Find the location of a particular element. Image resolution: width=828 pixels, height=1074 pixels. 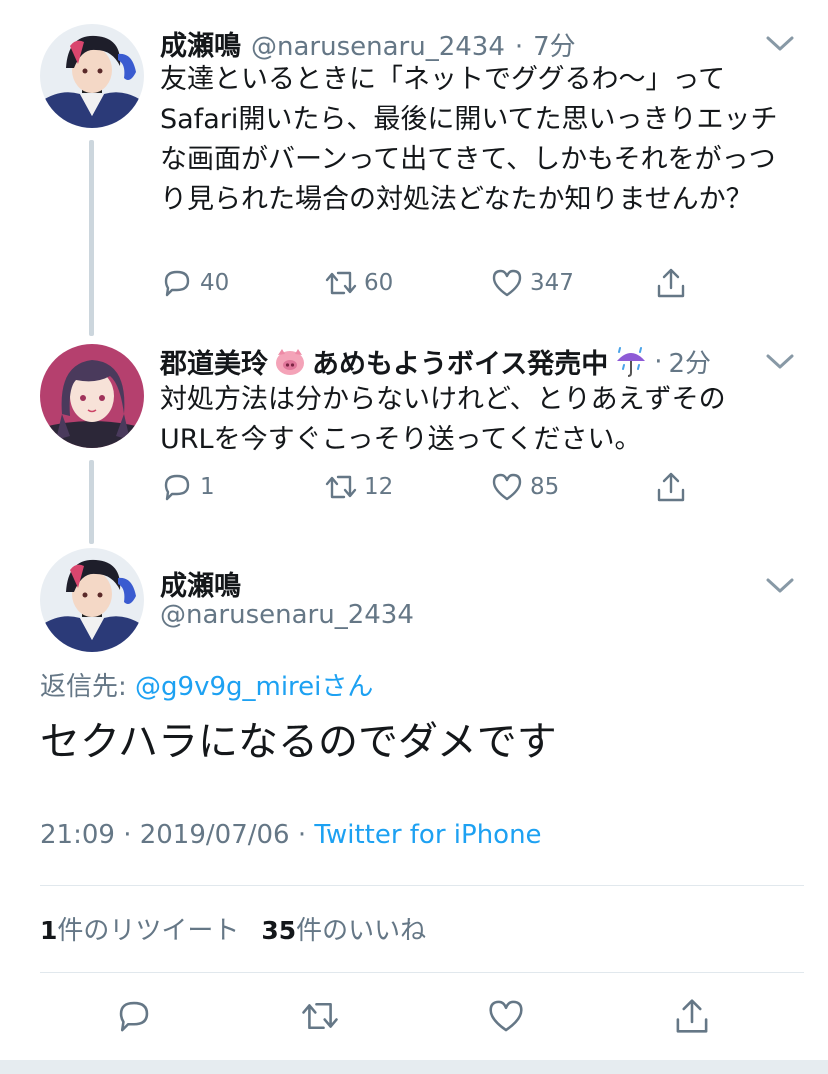

reply-to-handle: @g9v9g_mireiさん is located at coordinates (254, 687).